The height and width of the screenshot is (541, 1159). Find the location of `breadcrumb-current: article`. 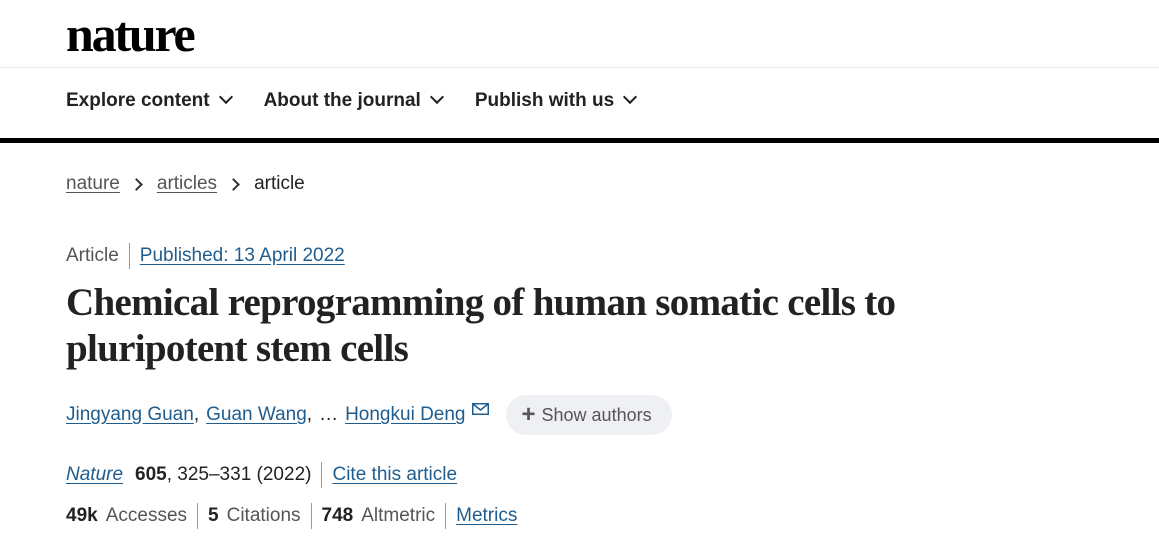

breadcrumb-current: article is located at coordinates (279, 183).